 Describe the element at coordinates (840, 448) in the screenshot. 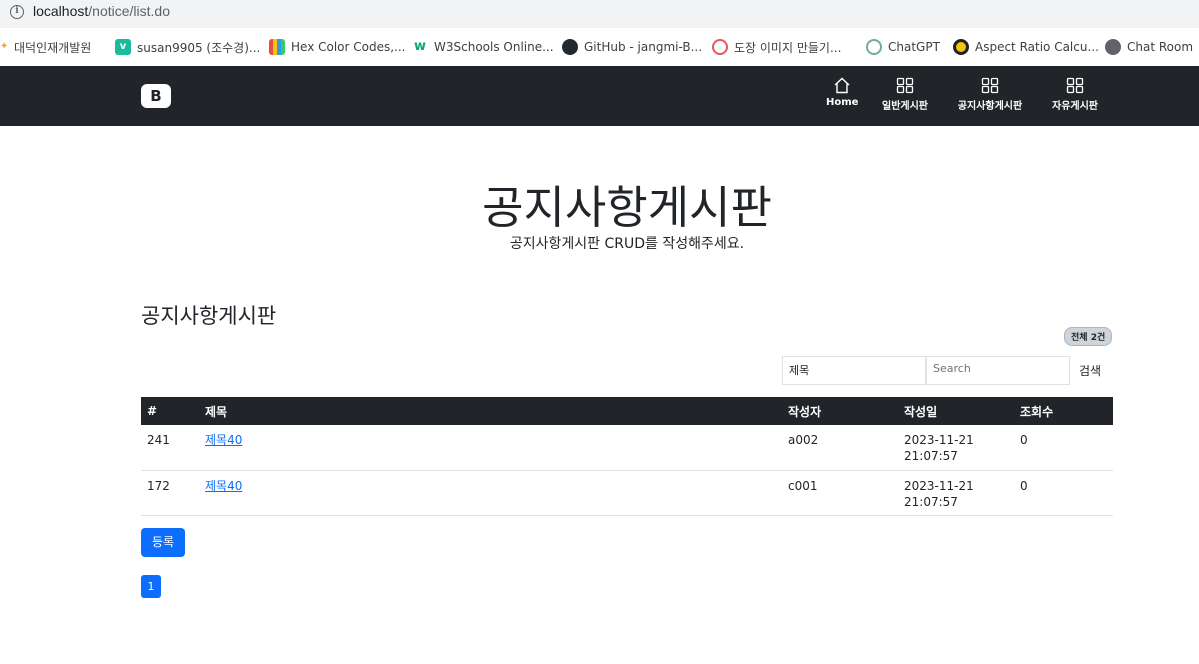

I see `cell-writer: a002` at that location.